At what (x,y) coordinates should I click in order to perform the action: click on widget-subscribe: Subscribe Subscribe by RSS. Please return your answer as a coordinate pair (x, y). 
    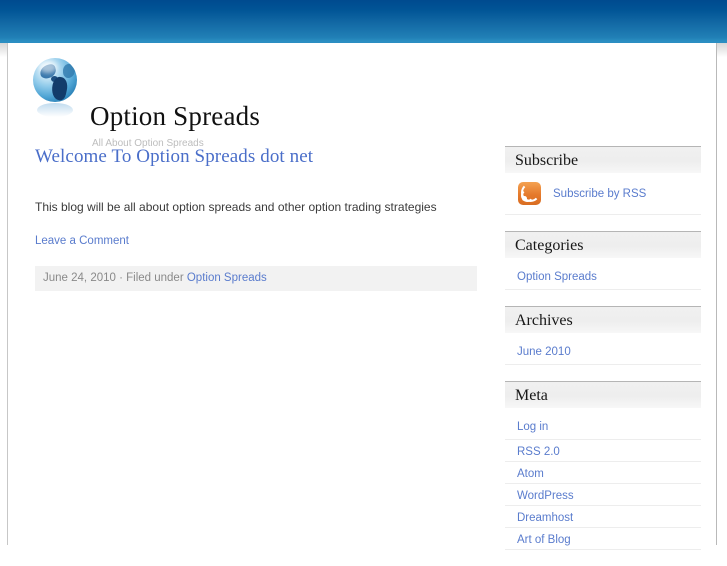
    Looking at the image, I should click on (603, 180).